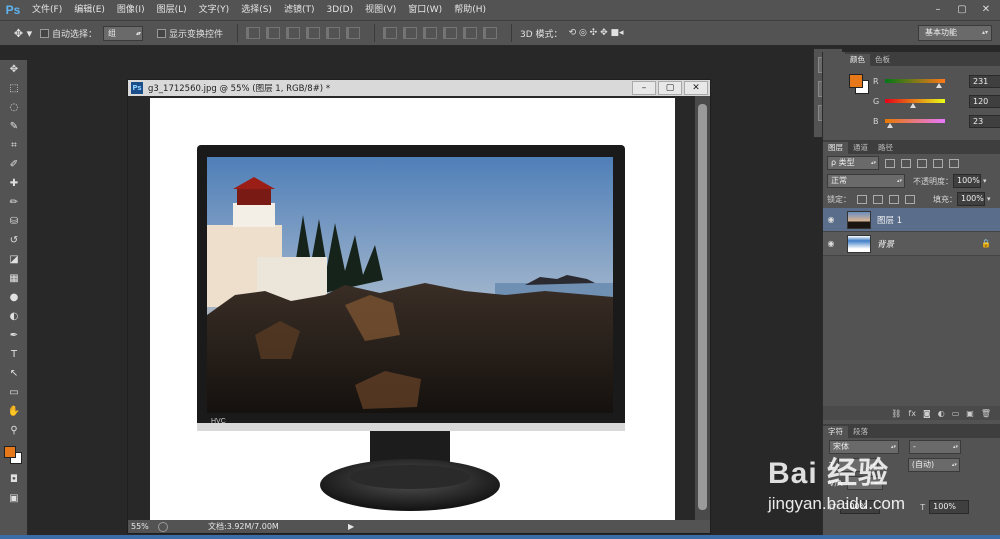  What do you see at coordinates (163, 526) in the screenshot?
I see `status-icon` at bounding box center [163, 526].